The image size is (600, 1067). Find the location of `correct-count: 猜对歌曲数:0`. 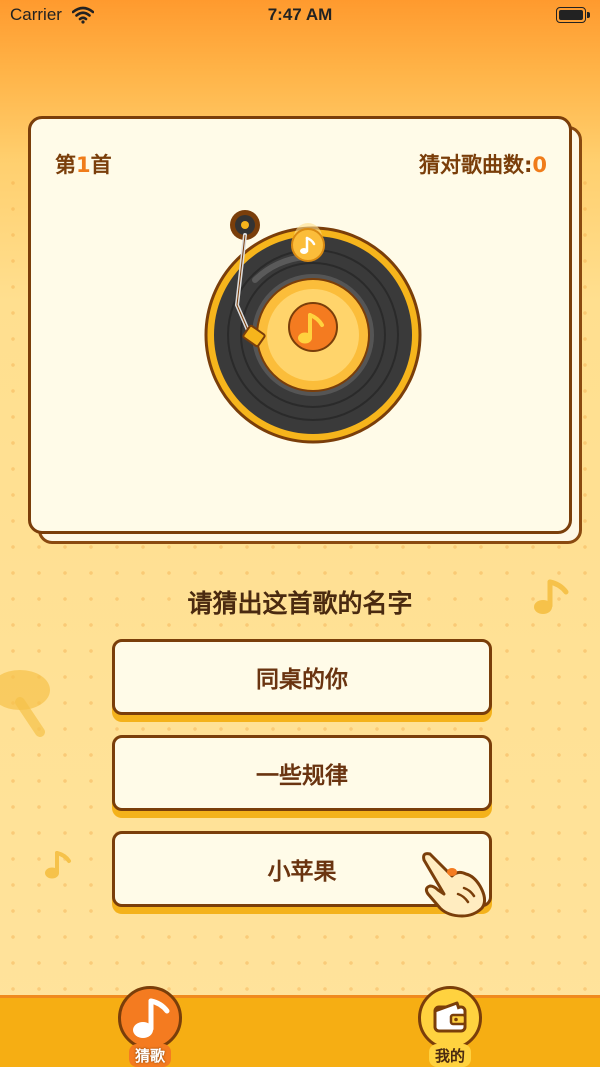

correct-count: 猜对歌曲数:0 is located at coordinates (482, 165).